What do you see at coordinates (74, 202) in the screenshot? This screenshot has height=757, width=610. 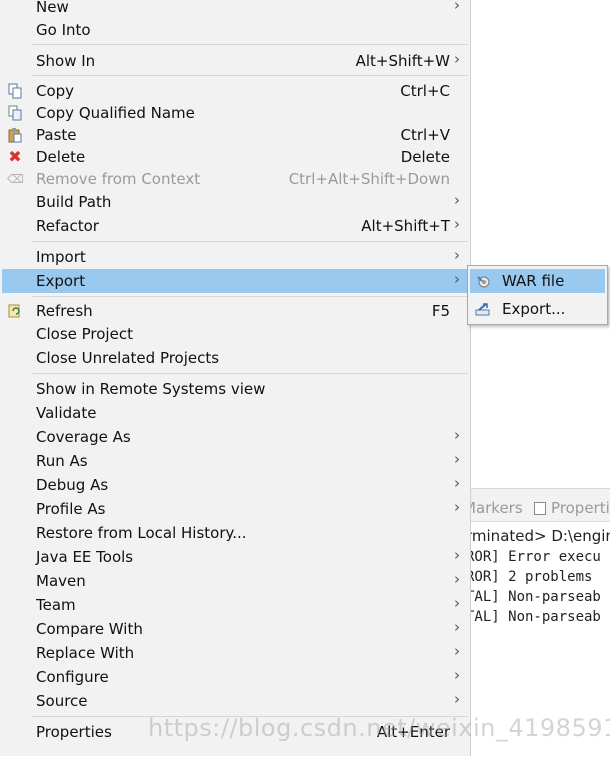 I see `menu-item-label: Build Path` at bounding box center [74, 202].